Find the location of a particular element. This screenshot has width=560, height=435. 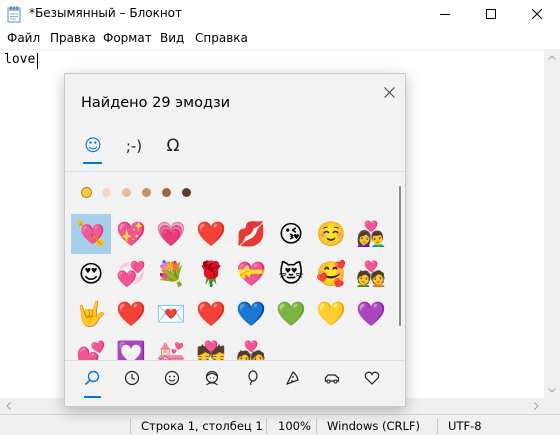

bottom-tab-recent is located at coordinates (132, 379).